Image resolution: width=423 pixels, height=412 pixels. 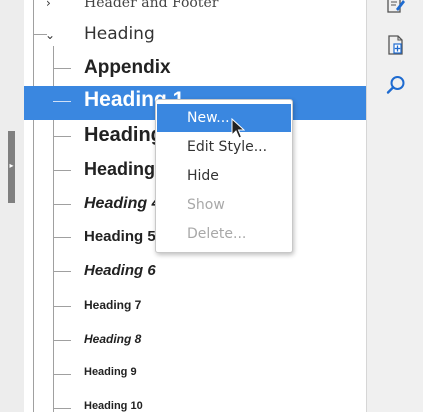 I want to click on collapse-icon: ⌄, so click(x=50, y=35).